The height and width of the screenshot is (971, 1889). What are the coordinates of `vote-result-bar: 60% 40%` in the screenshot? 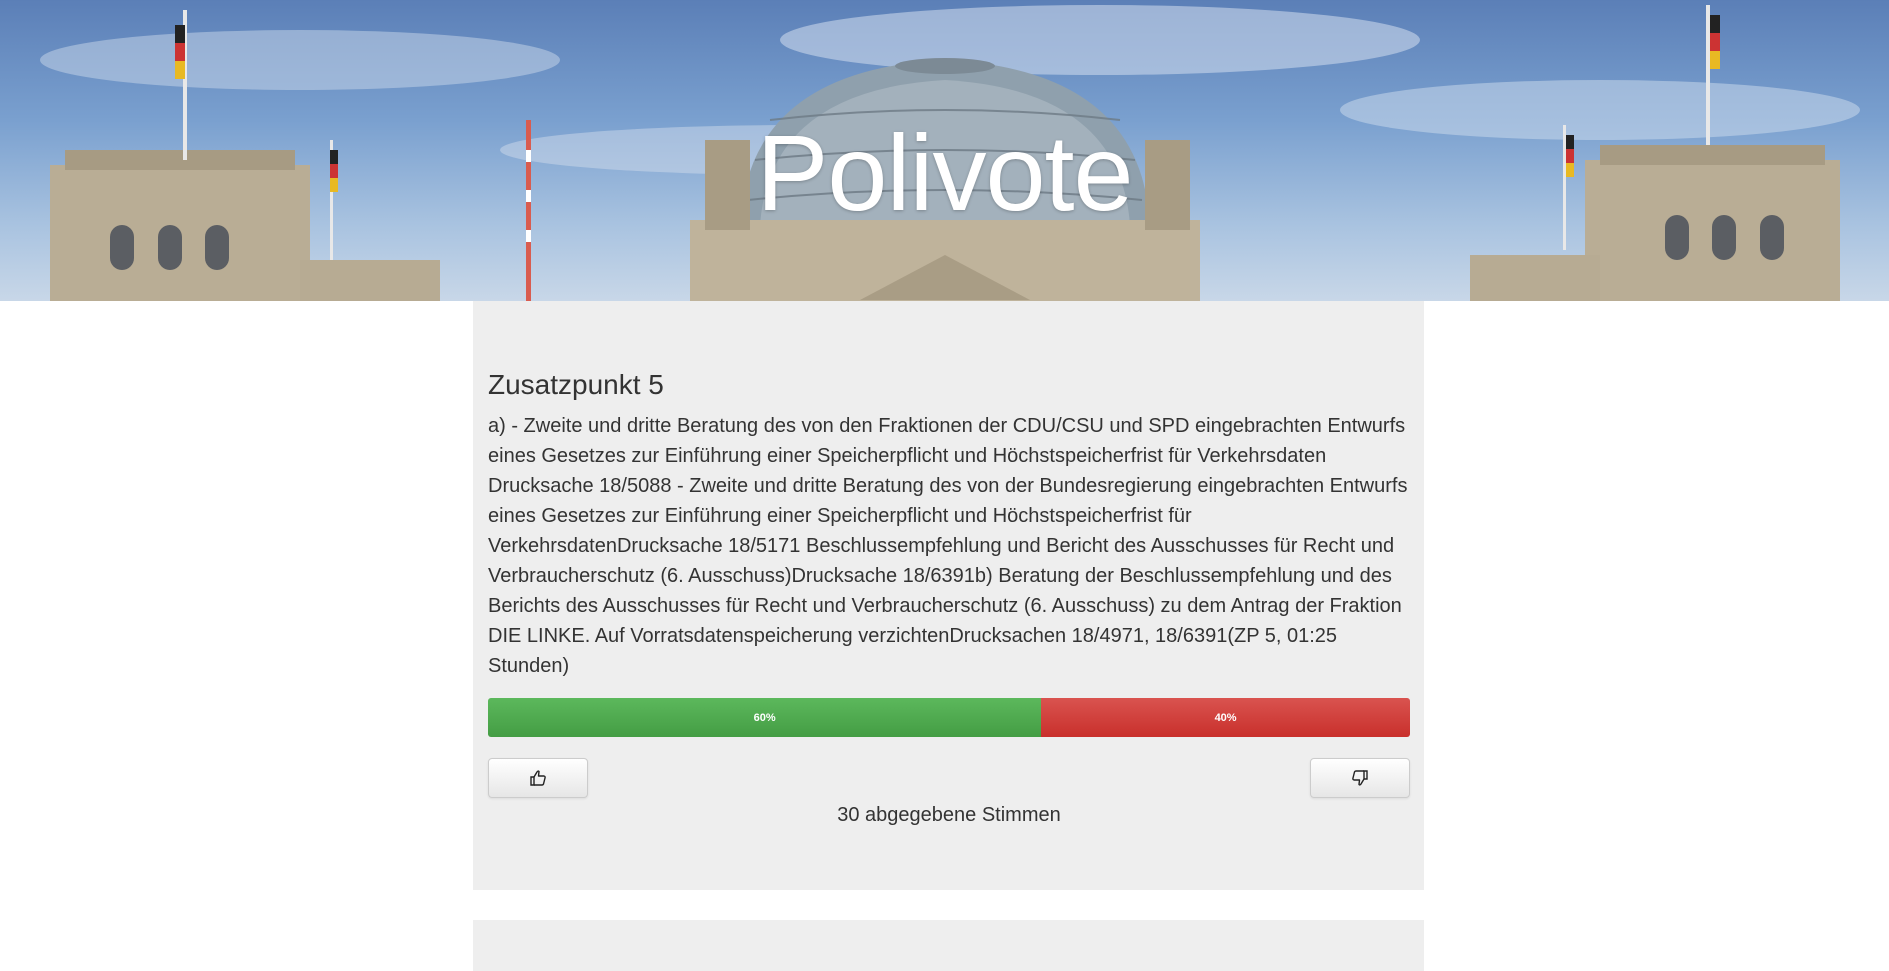 It's located at (949, 717).